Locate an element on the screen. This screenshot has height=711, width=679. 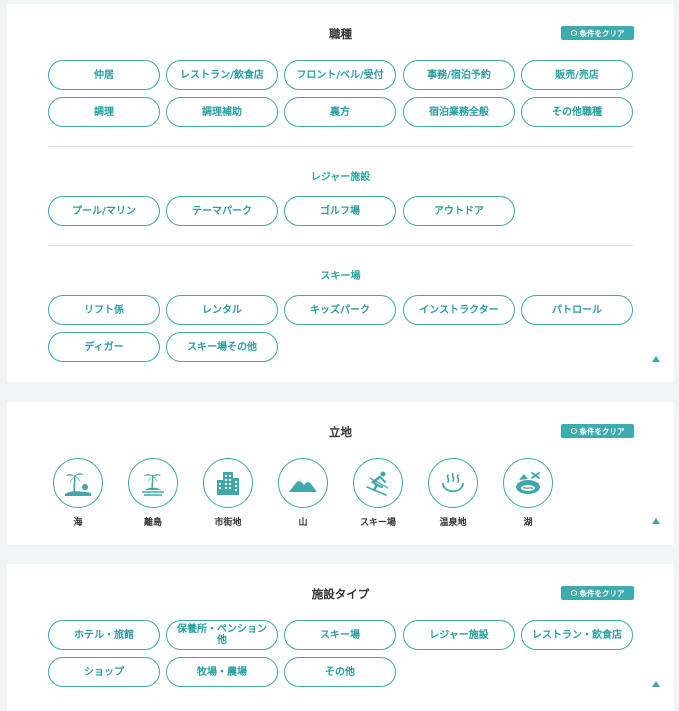
job-option: 調理 is located at coordinates (104, 112).